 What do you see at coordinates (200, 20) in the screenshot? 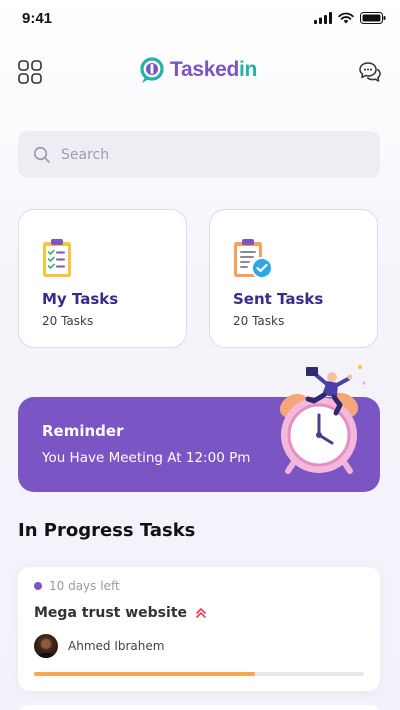
I see `status-bar: 9:41` at bounding box center [200, 20].